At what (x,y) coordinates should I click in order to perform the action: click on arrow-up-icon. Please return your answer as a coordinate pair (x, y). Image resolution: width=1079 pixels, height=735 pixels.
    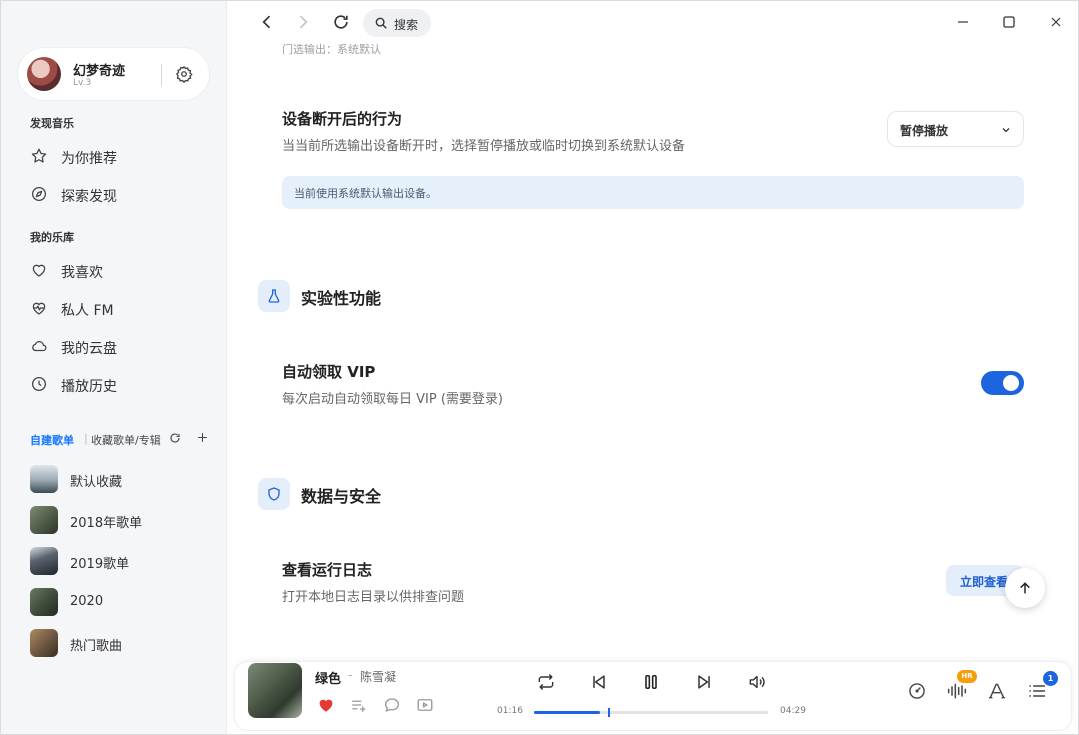
    Looking at the image, I should click on (1025, 588).